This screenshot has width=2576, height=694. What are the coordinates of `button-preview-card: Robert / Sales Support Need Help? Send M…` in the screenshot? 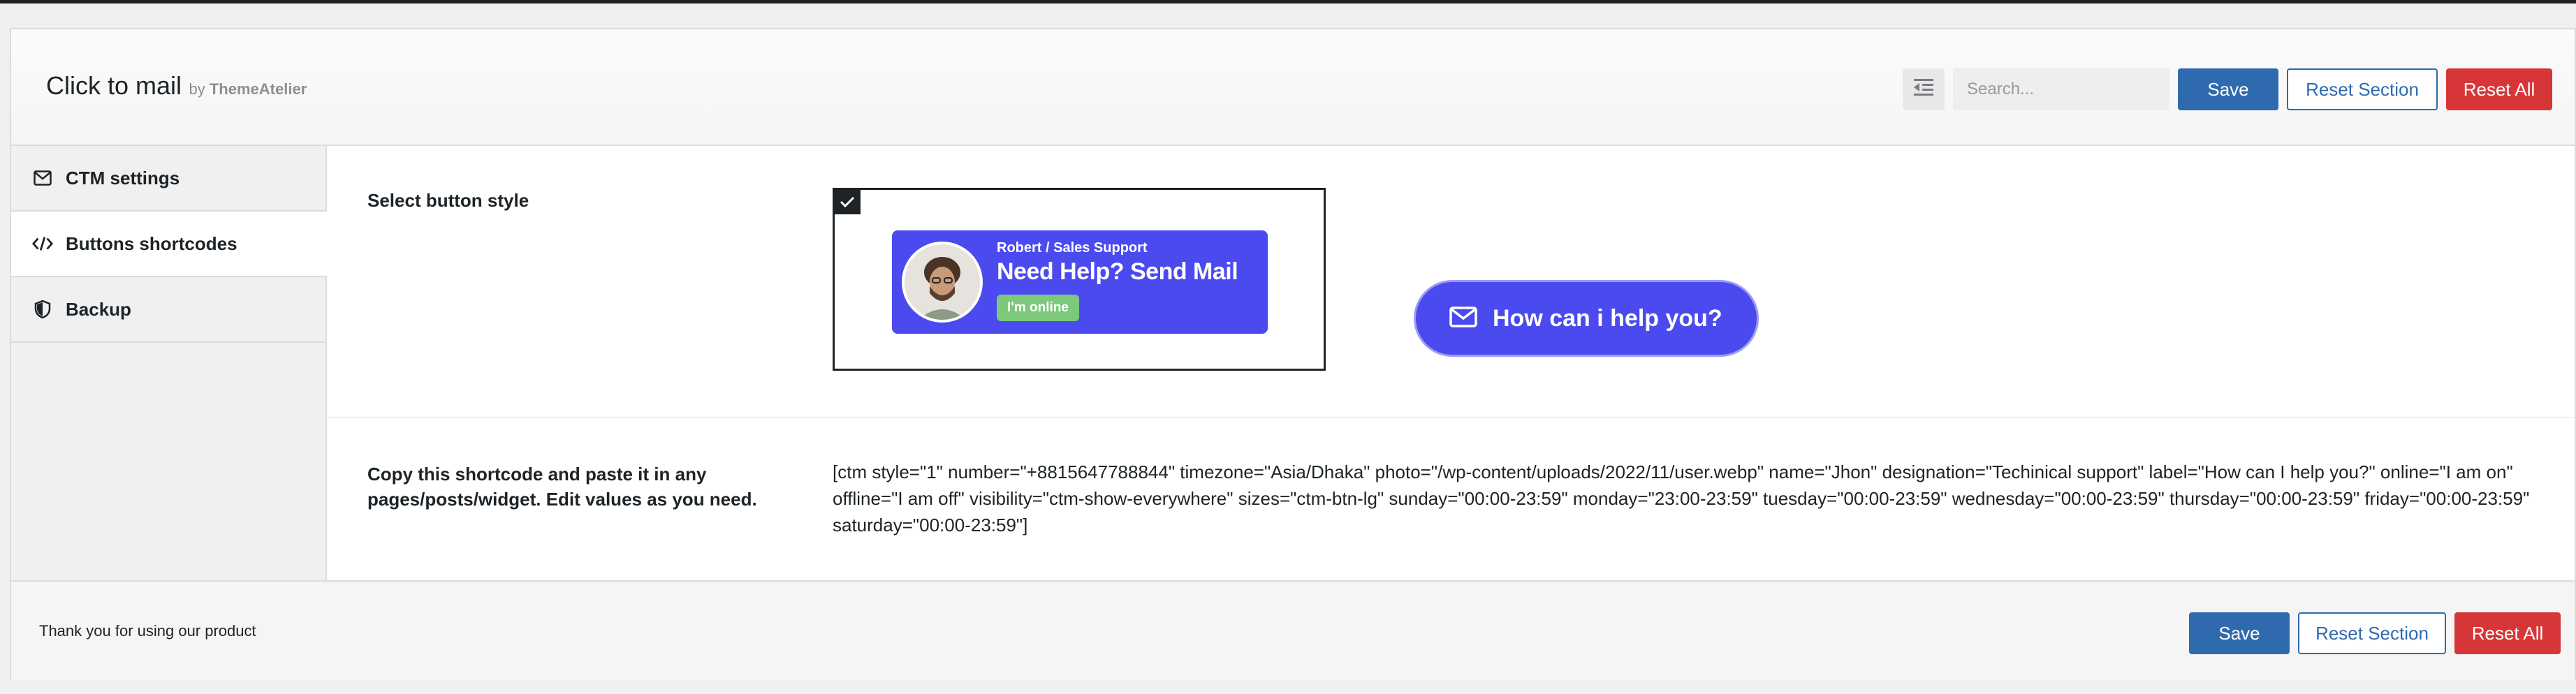 It's located at (1080, 282).